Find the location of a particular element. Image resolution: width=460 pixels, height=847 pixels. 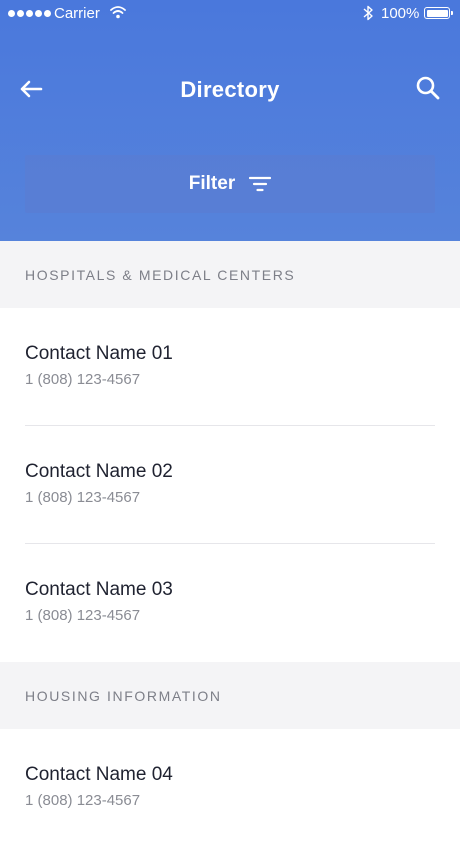

contact-name: Contact Name 02 is located at coordinates (99, 471).